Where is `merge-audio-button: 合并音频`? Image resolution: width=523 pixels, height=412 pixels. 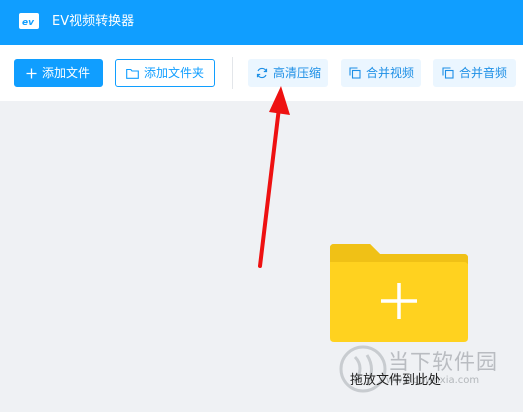 merge-audio-button: 合并音频 is located at coordinates (474, 73).